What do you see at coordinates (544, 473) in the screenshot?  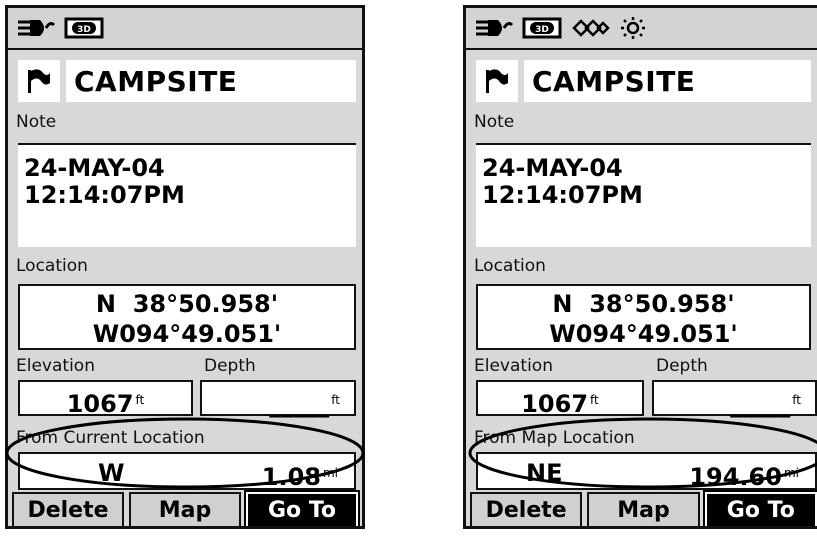 I see `bearing-direction: NE` at bounding box center [544, 473].